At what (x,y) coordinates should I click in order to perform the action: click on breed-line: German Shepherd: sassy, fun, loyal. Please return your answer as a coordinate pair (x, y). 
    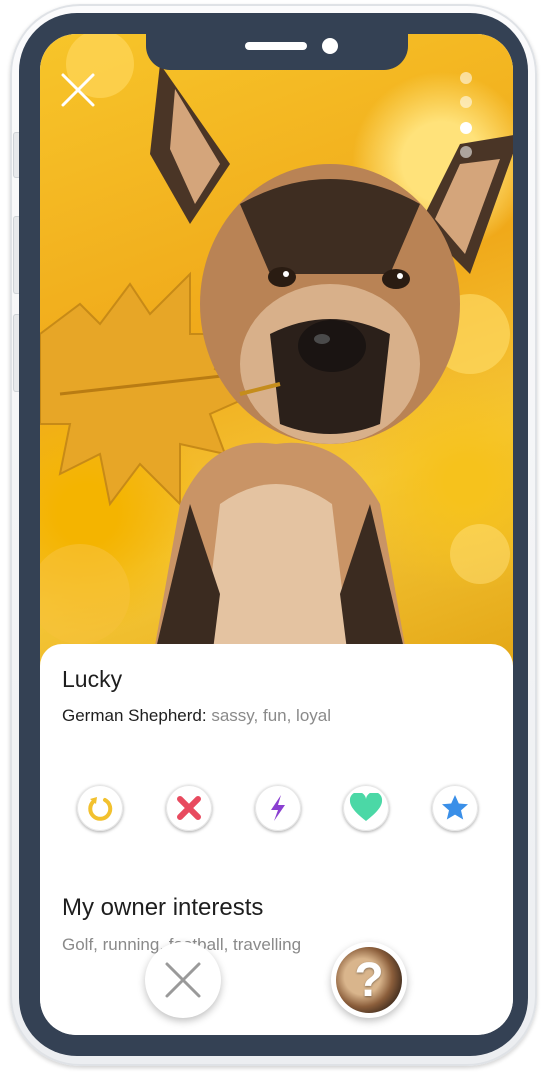
    Looking at the image, I should click on (196, 716).